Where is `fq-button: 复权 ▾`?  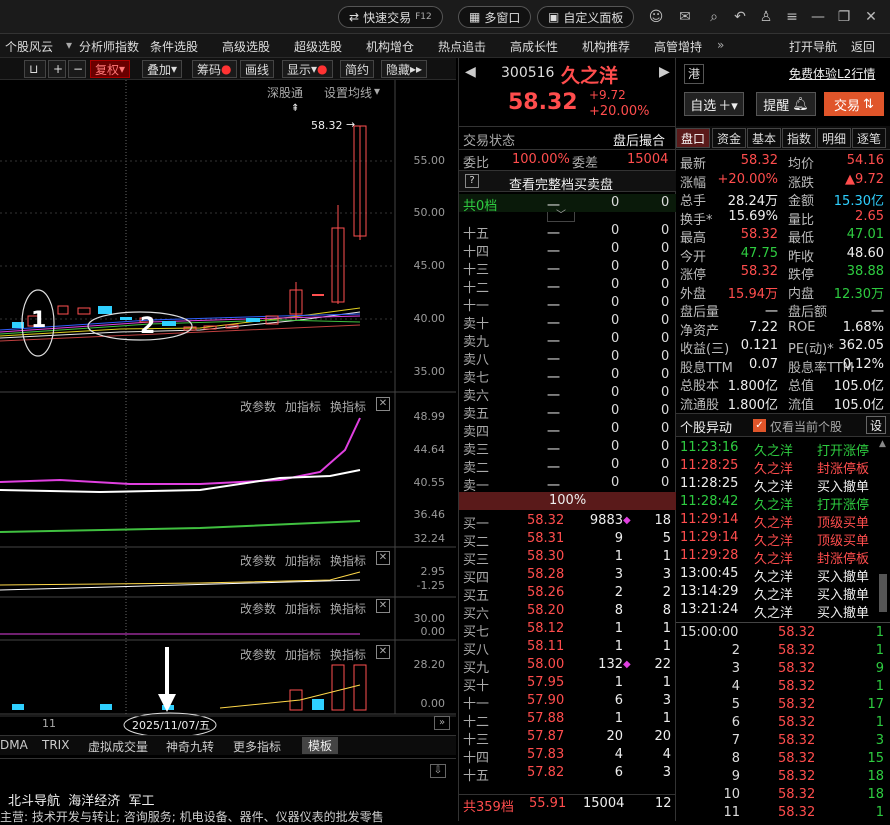 fq-button: 复权 ▾ is located at coordinates (110, 69).